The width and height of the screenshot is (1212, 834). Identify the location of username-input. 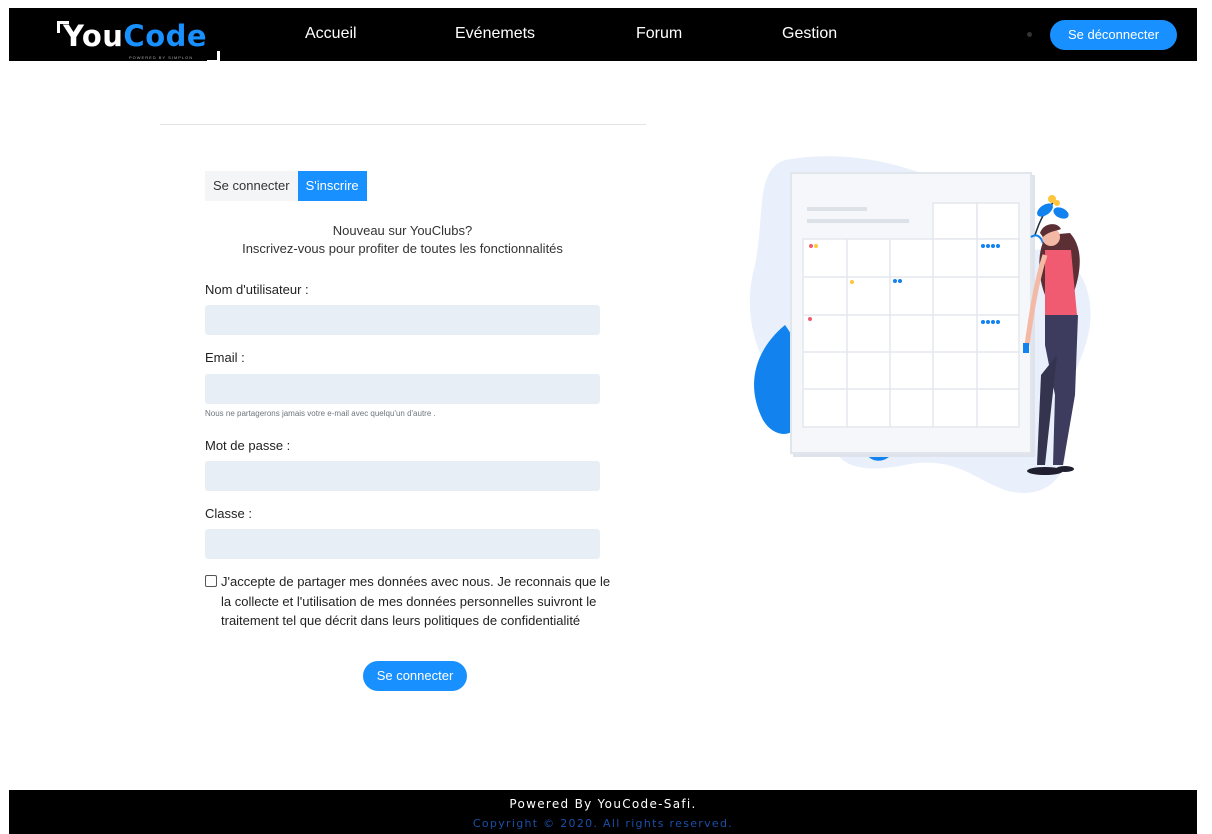
(402, 320).